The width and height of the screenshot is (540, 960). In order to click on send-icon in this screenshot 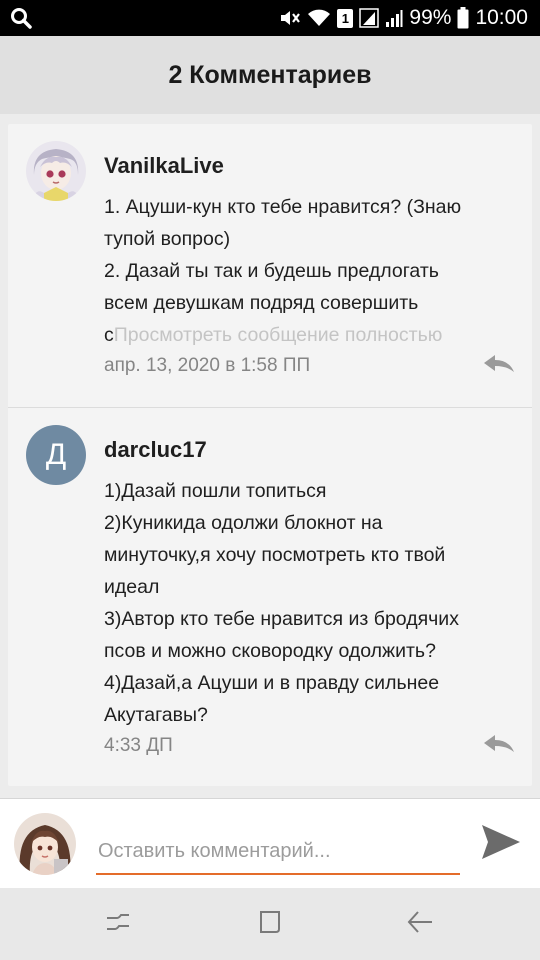, I will do `click(501, 844)`.